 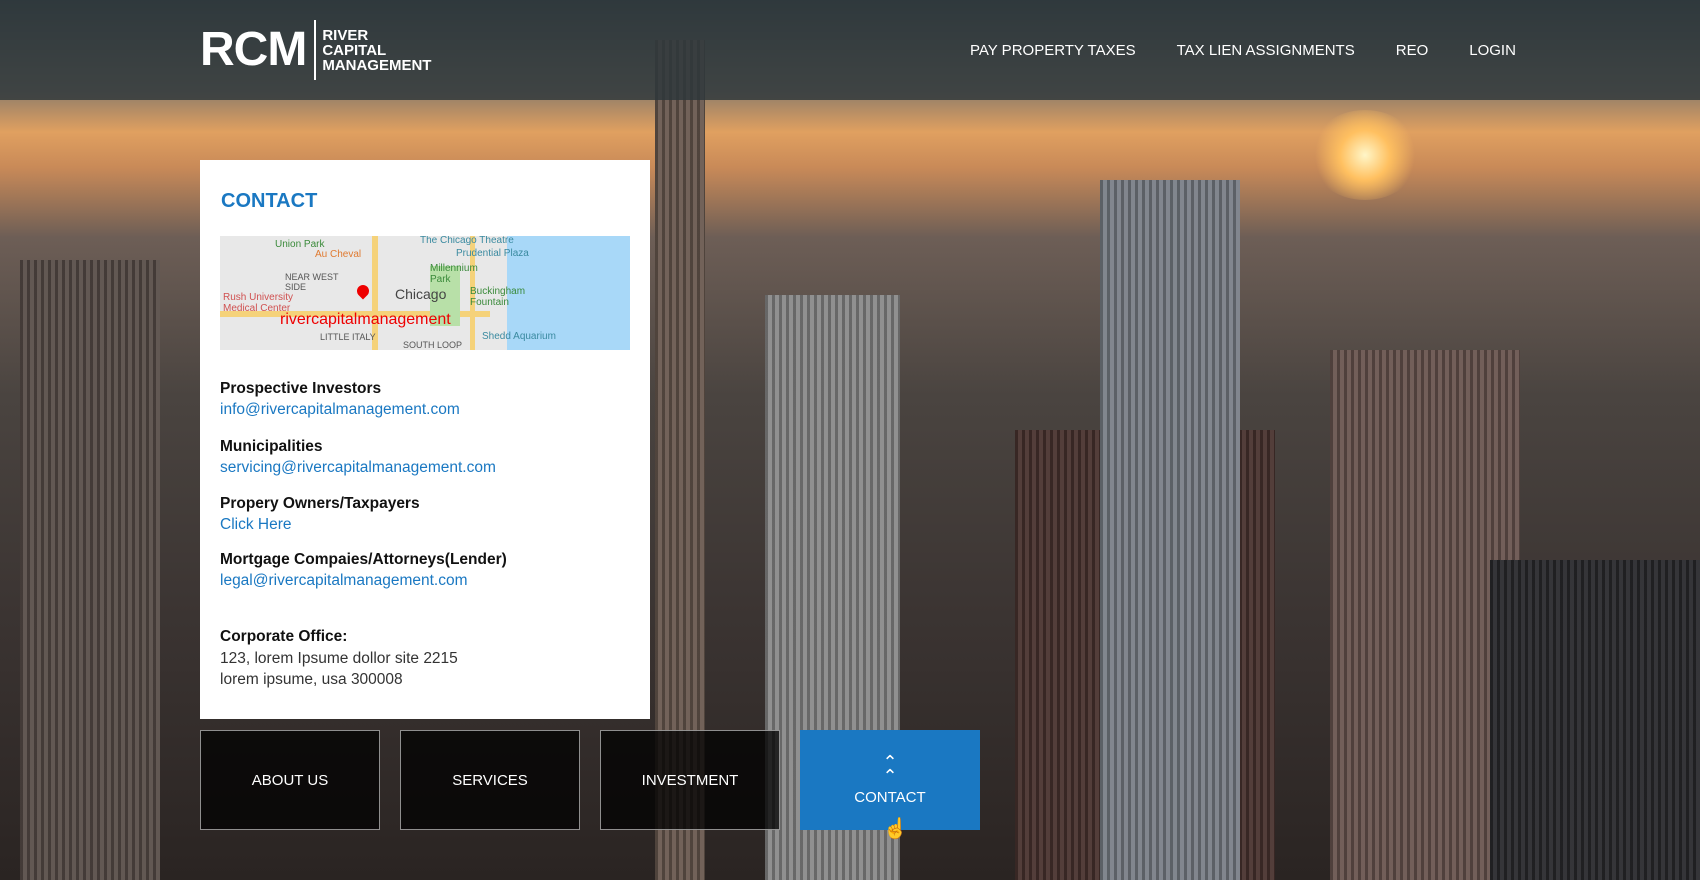 What do you see at coordinates (1365, 155) in the screenshot?
I see `background-sun` at bounding box center [1365, 155].